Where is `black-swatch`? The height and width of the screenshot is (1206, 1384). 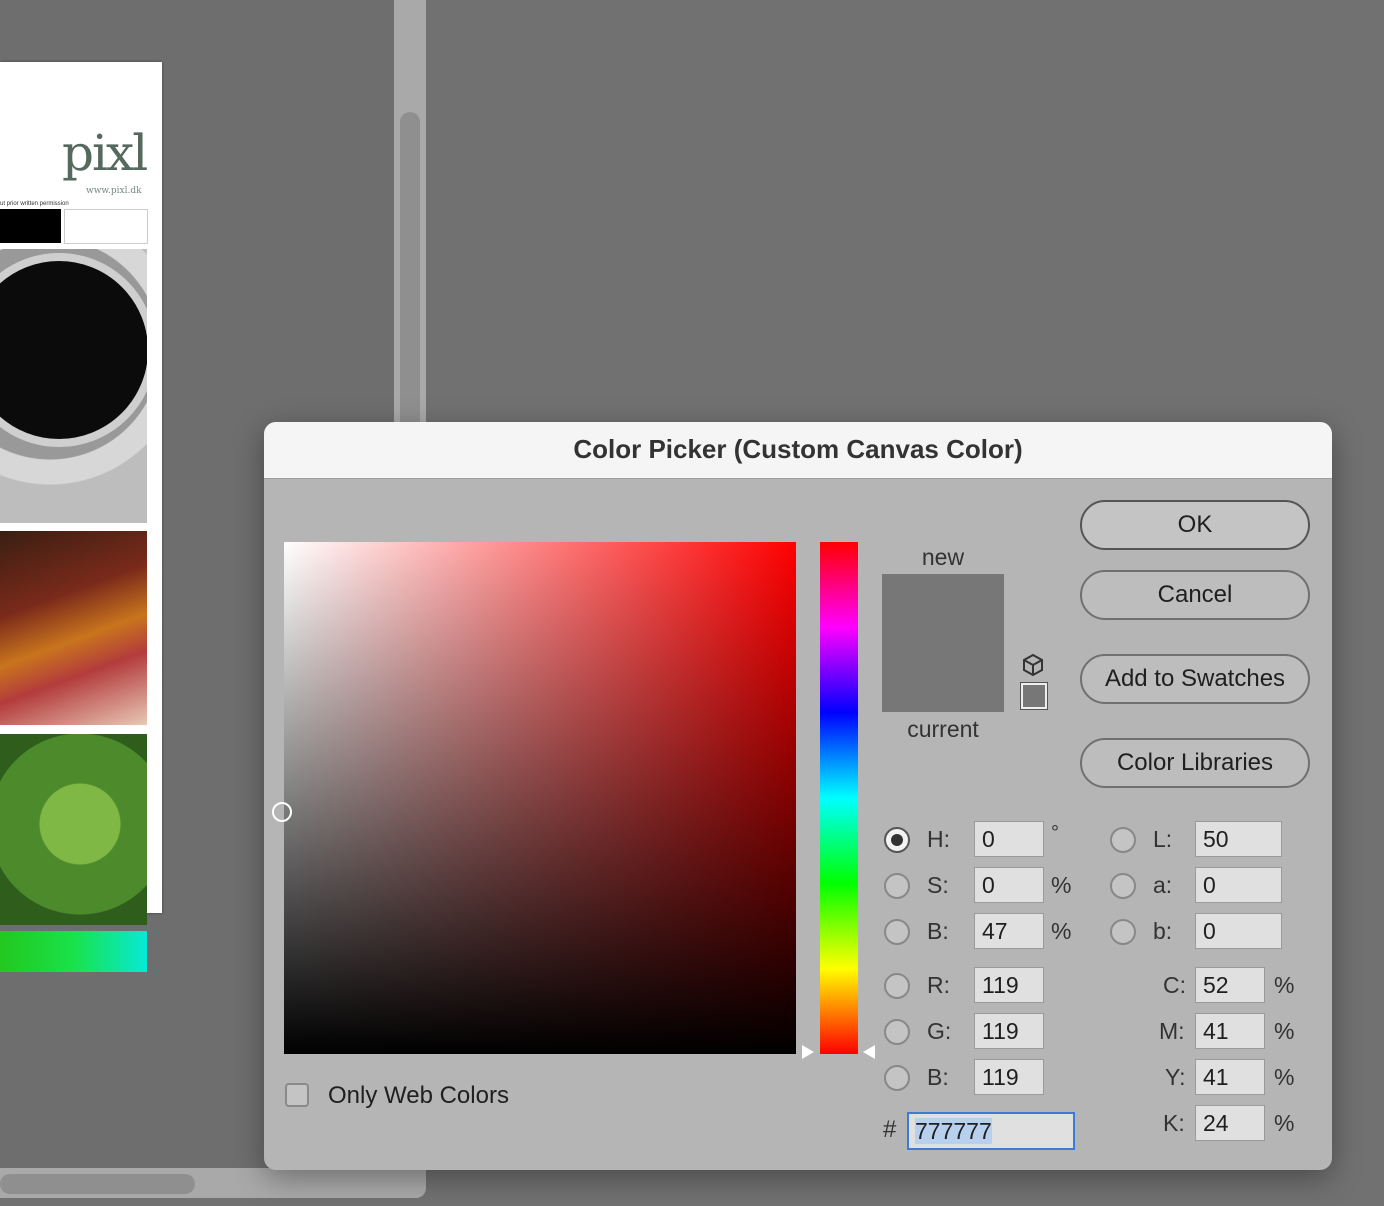
black-swatch is located at coordinates (30, 226).